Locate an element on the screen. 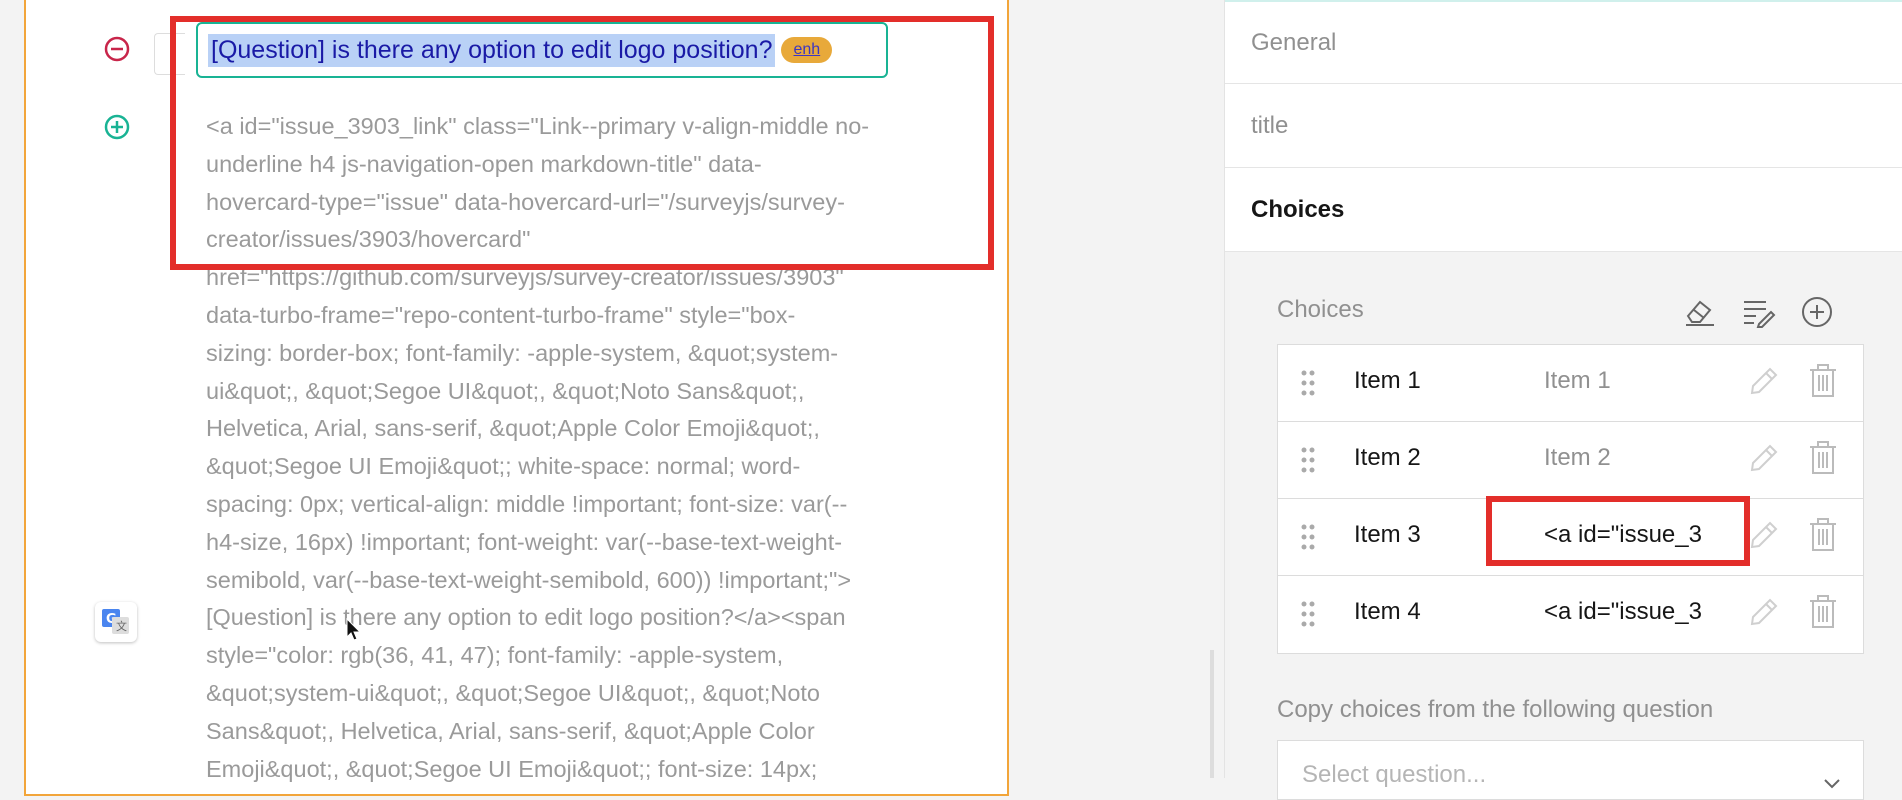 The height and width of the screenshot is (800, 1902). google-translate-icon: G 文 is located at coordinates (116, 622).